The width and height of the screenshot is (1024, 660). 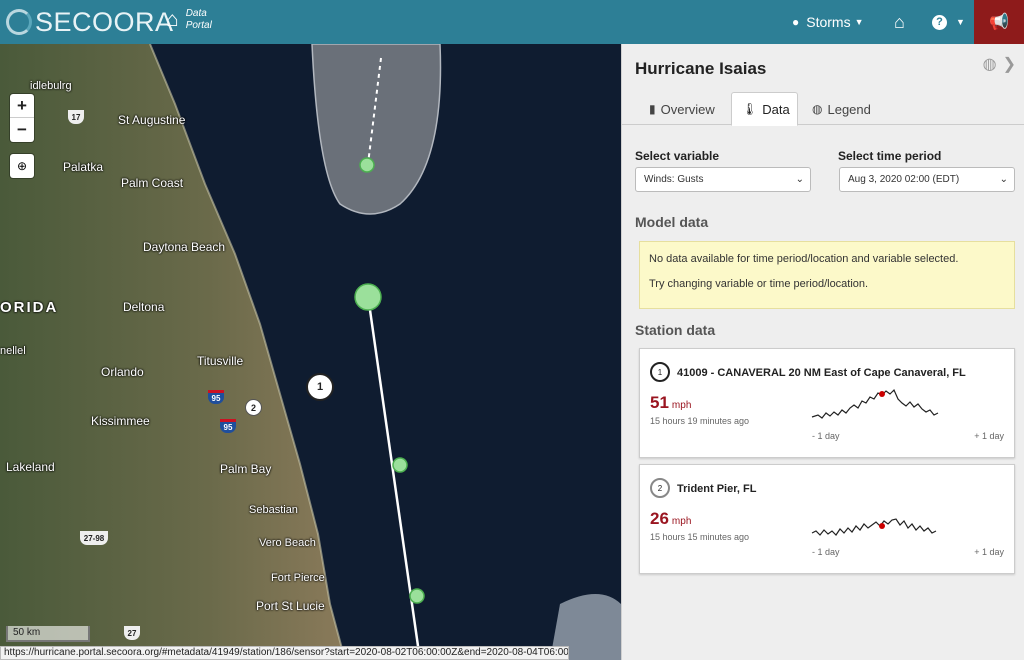 I want to click on city-label: Vero Beach, so click(x=287, y=543).